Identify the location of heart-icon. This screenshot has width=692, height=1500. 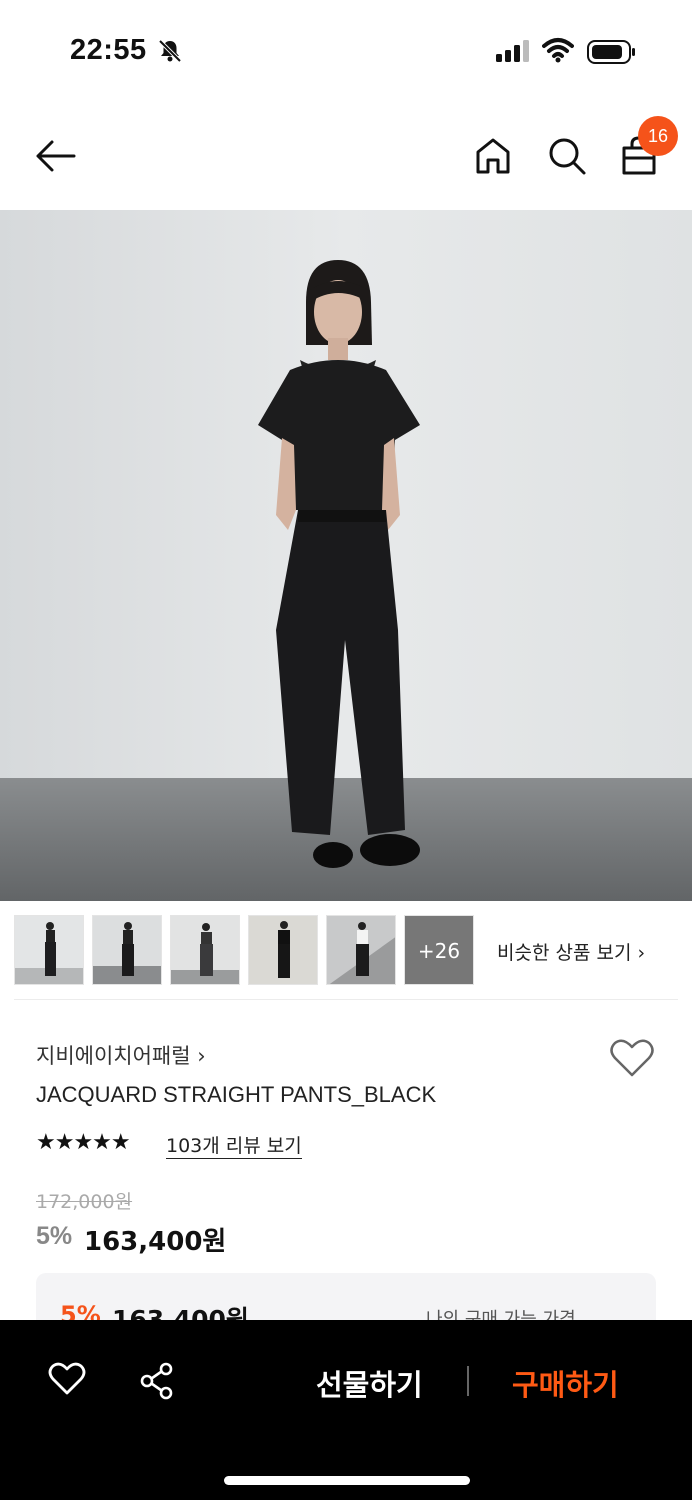
(632, 1058).